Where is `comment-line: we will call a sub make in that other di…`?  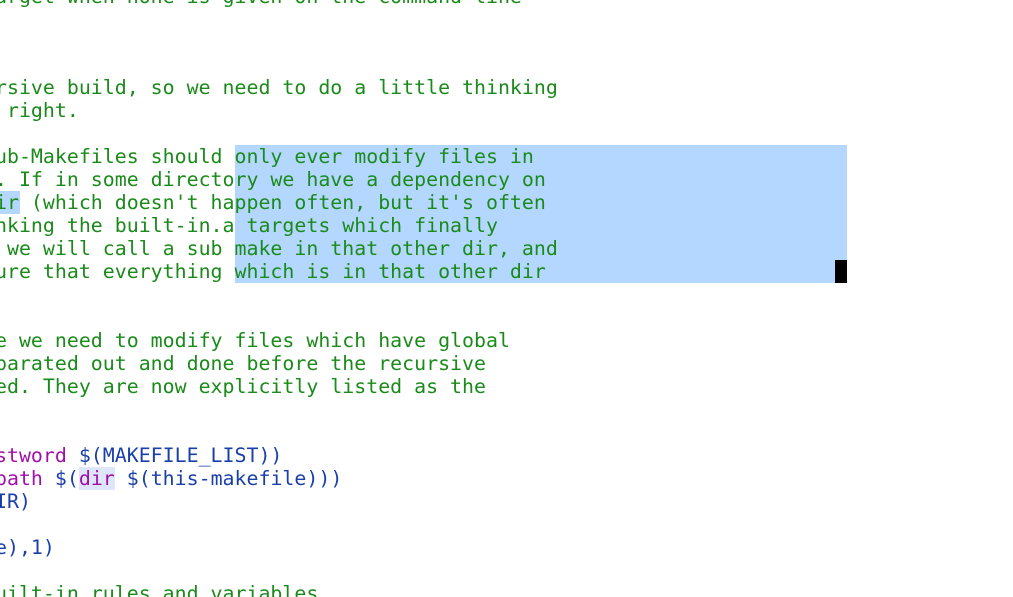
comment-line: we will call a sub make in that other di… is located at coordinates (279, 248).